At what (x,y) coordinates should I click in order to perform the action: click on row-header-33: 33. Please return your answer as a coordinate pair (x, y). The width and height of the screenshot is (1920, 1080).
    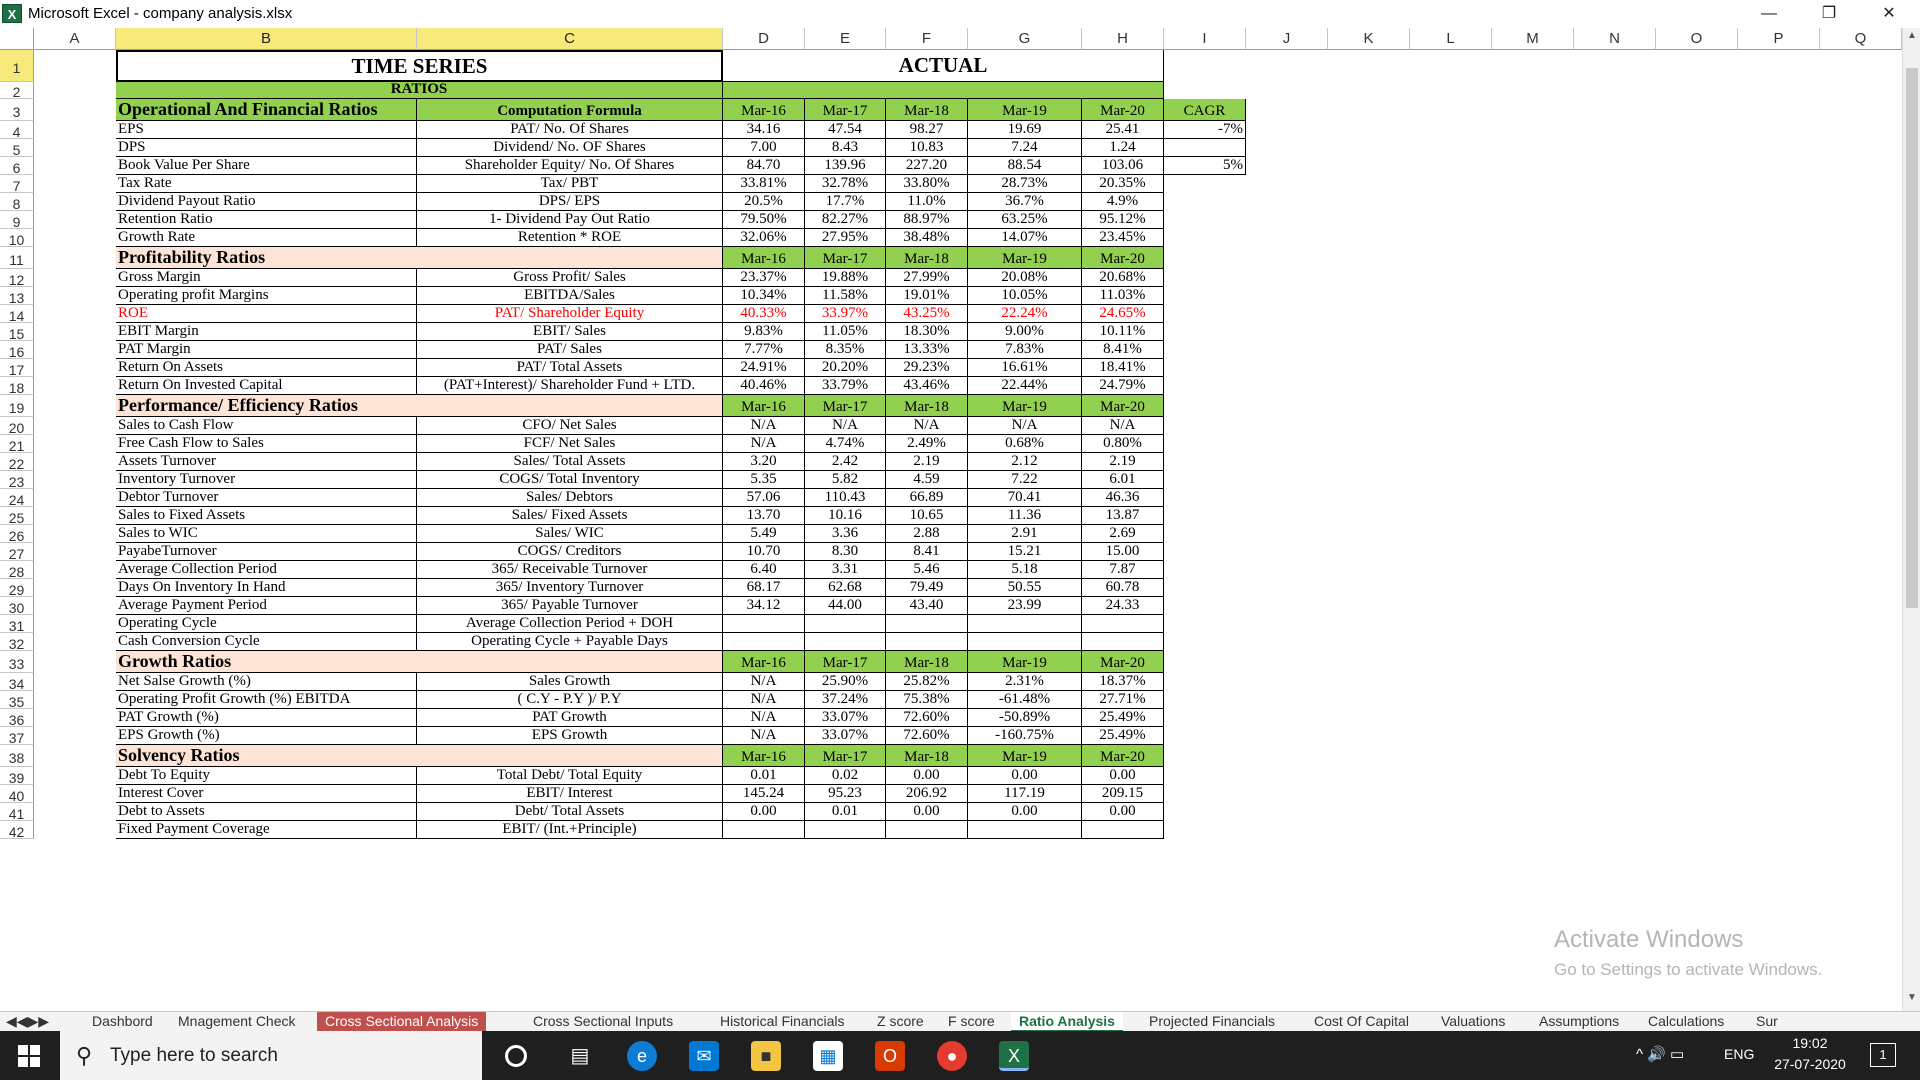
    Looking at the image, I should click on (17, 662).